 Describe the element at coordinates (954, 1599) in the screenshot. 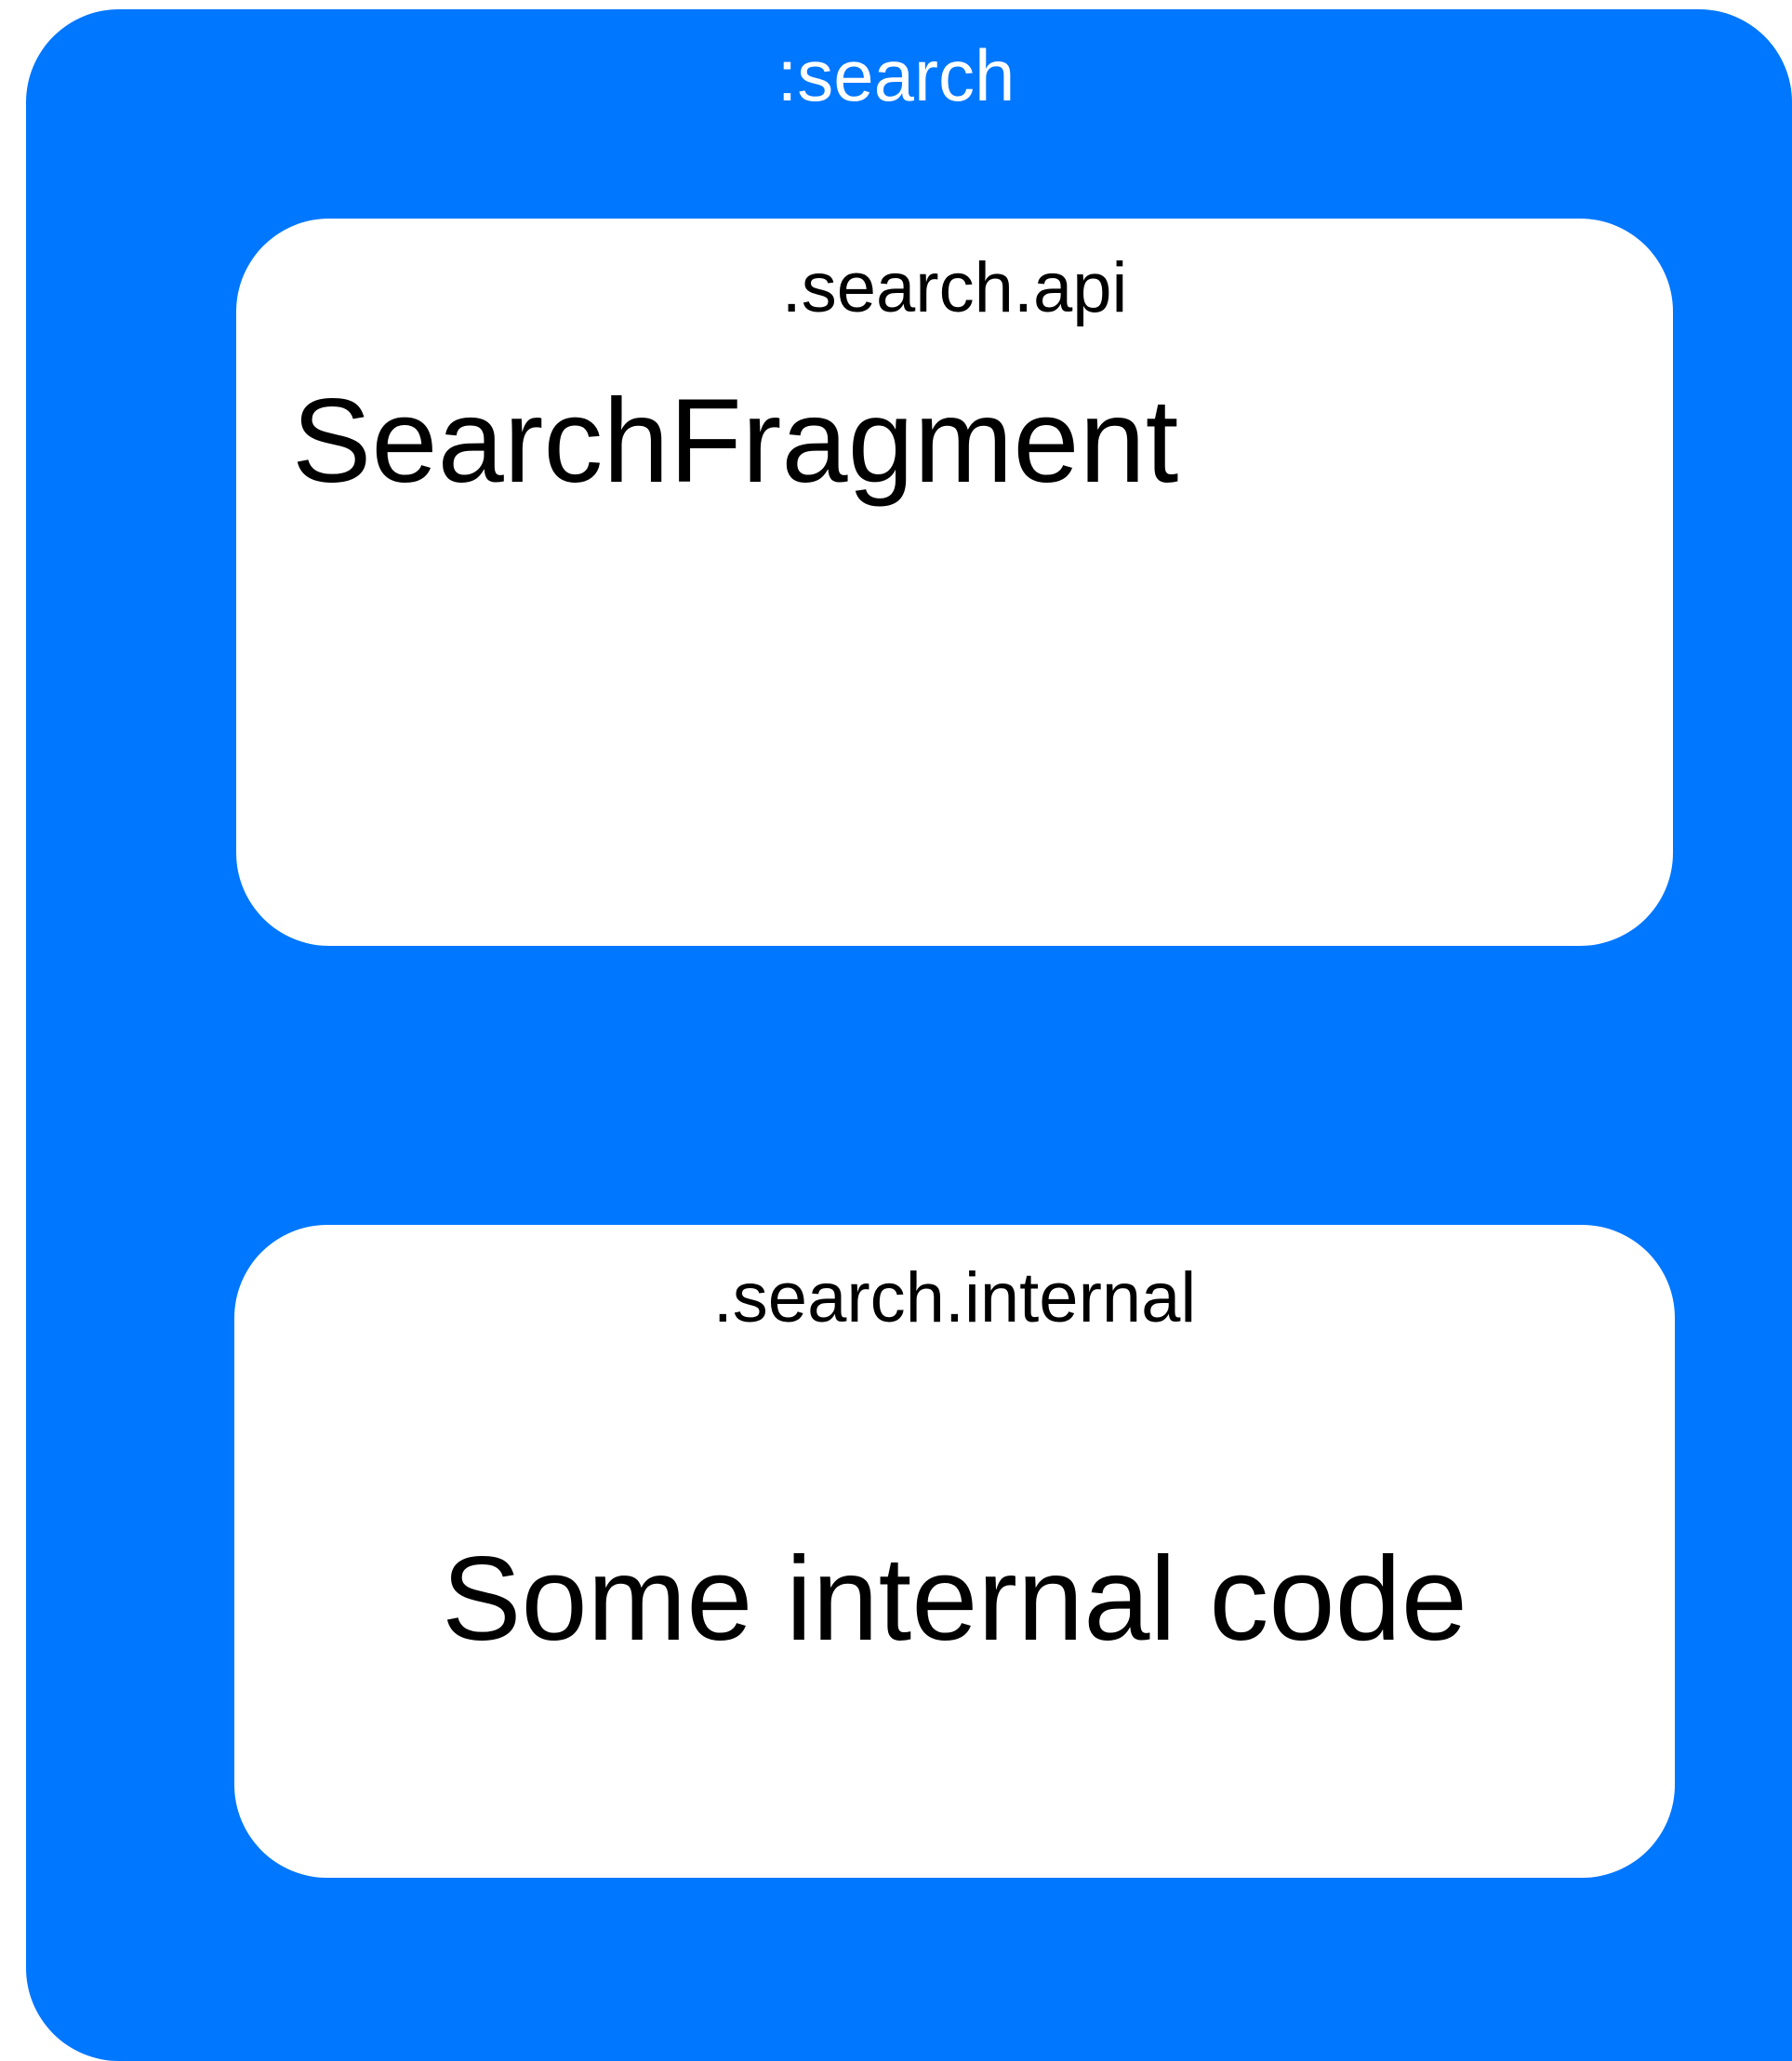

I see `package-content: Some internal code` at that location.